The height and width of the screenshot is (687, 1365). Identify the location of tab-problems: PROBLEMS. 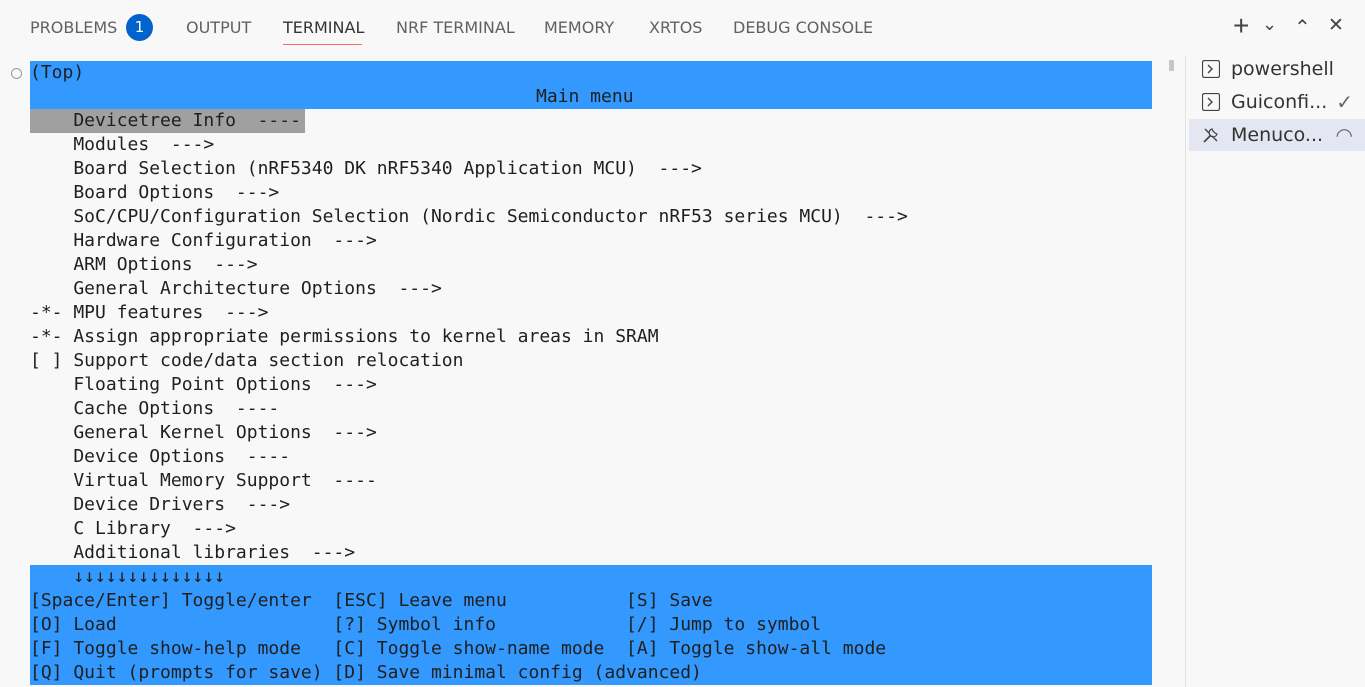
(73, 27).